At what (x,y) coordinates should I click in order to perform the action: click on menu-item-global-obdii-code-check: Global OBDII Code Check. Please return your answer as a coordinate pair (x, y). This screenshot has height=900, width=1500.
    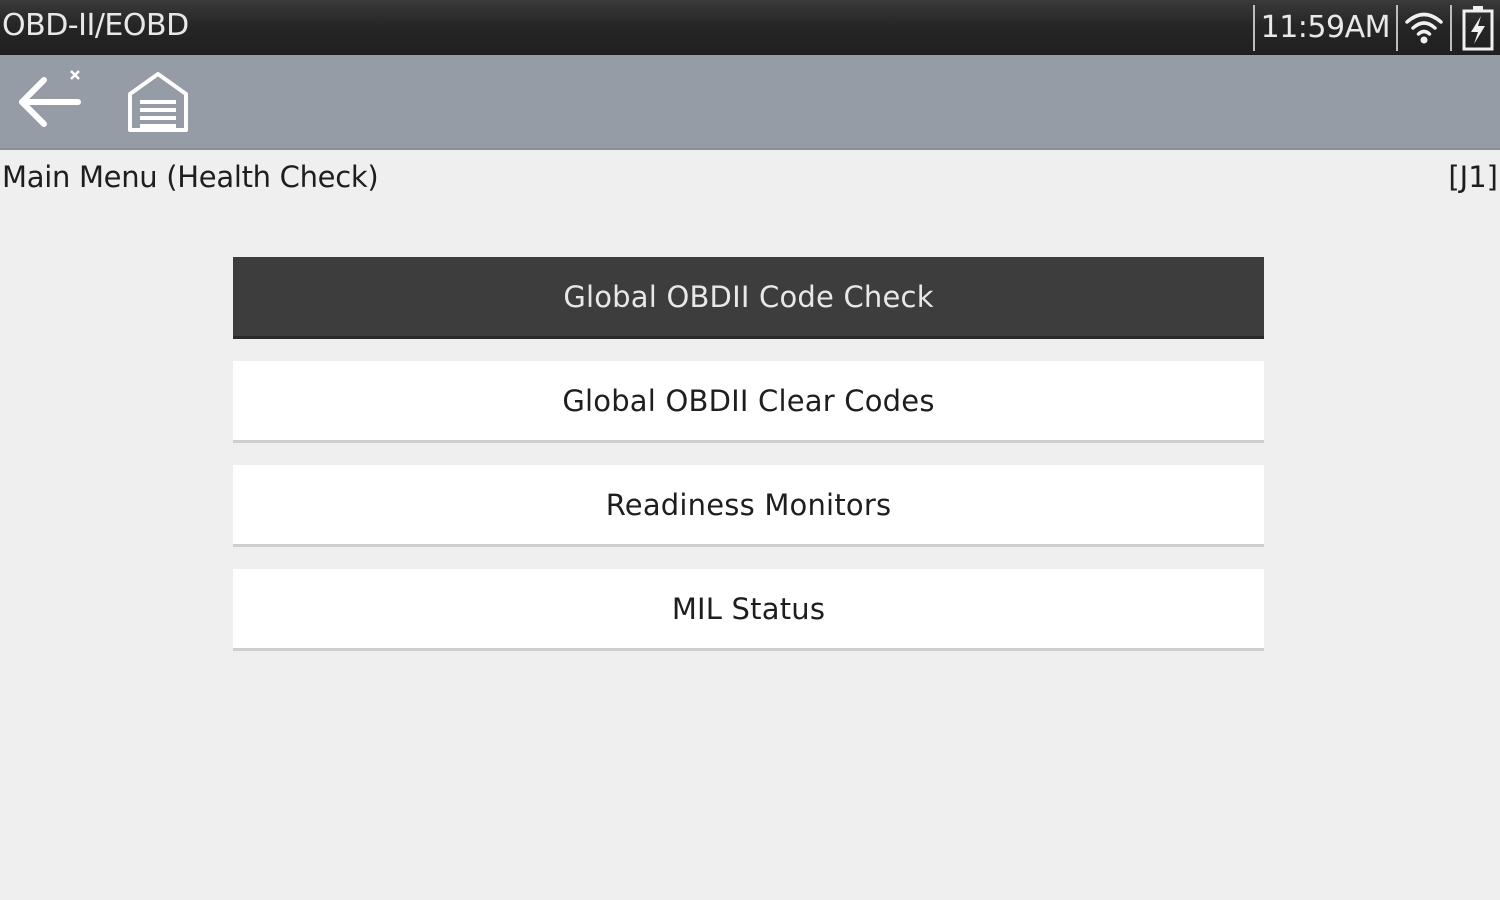
    Looking at the image, I should click on (748, 298).